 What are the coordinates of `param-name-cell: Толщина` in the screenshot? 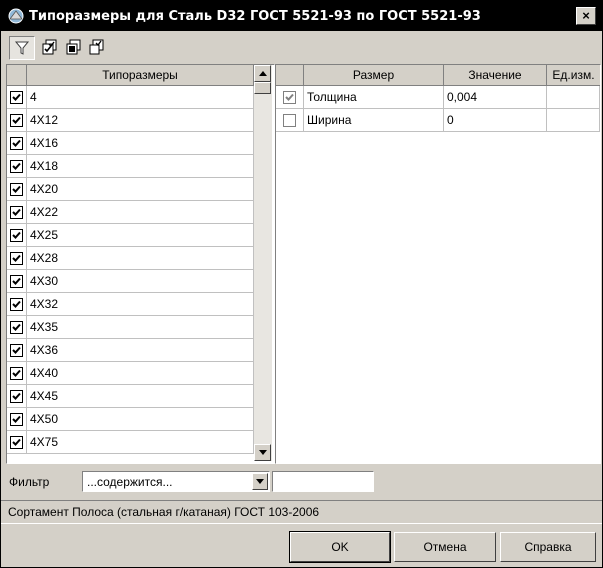 It's located at (374, 97).